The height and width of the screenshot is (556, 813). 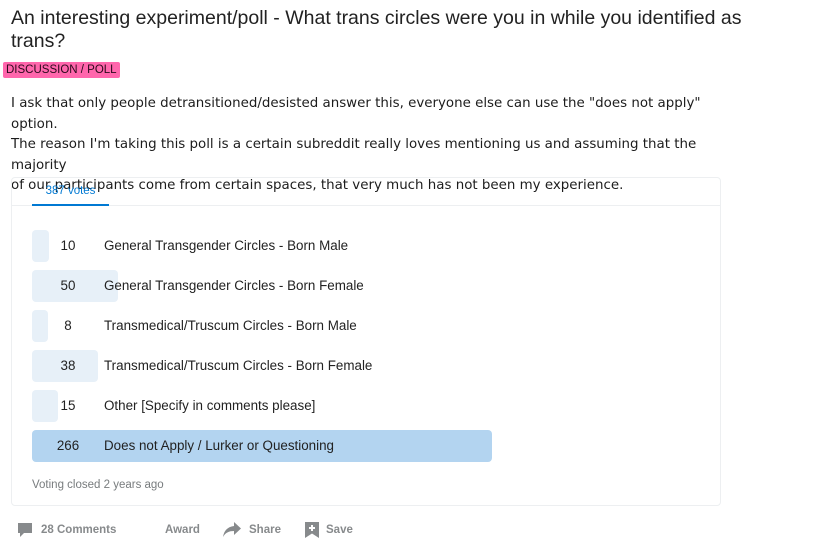 What do you see at coordinates (226, 245) in the screenshot?
I see `poll-option-label: General Transgender Circles - Born Male` at bounding box center [226, 245].